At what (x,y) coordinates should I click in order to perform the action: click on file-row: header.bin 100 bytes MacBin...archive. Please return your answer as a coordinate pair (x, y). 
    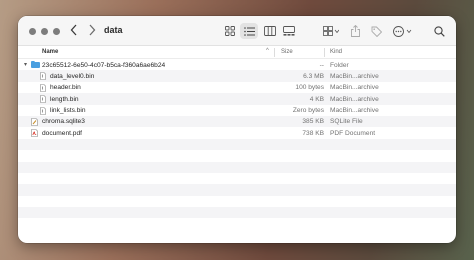
    Looking at the image, I should click on (237, 87).